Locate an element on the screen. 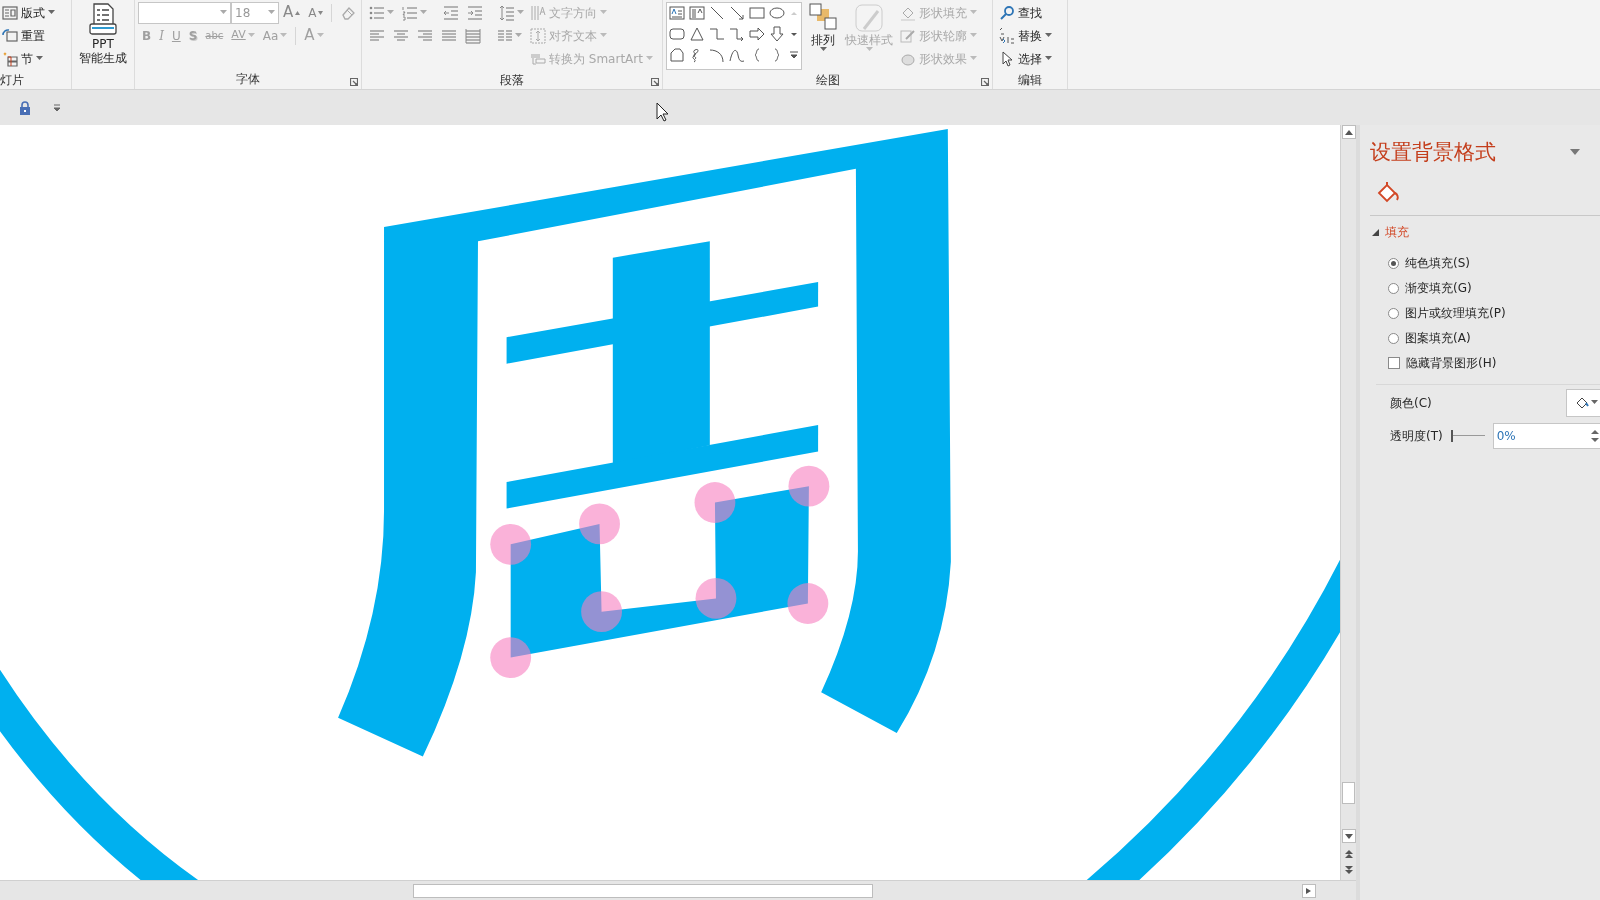  rounded-rectangle-icon is located at coordinates (677, 34).